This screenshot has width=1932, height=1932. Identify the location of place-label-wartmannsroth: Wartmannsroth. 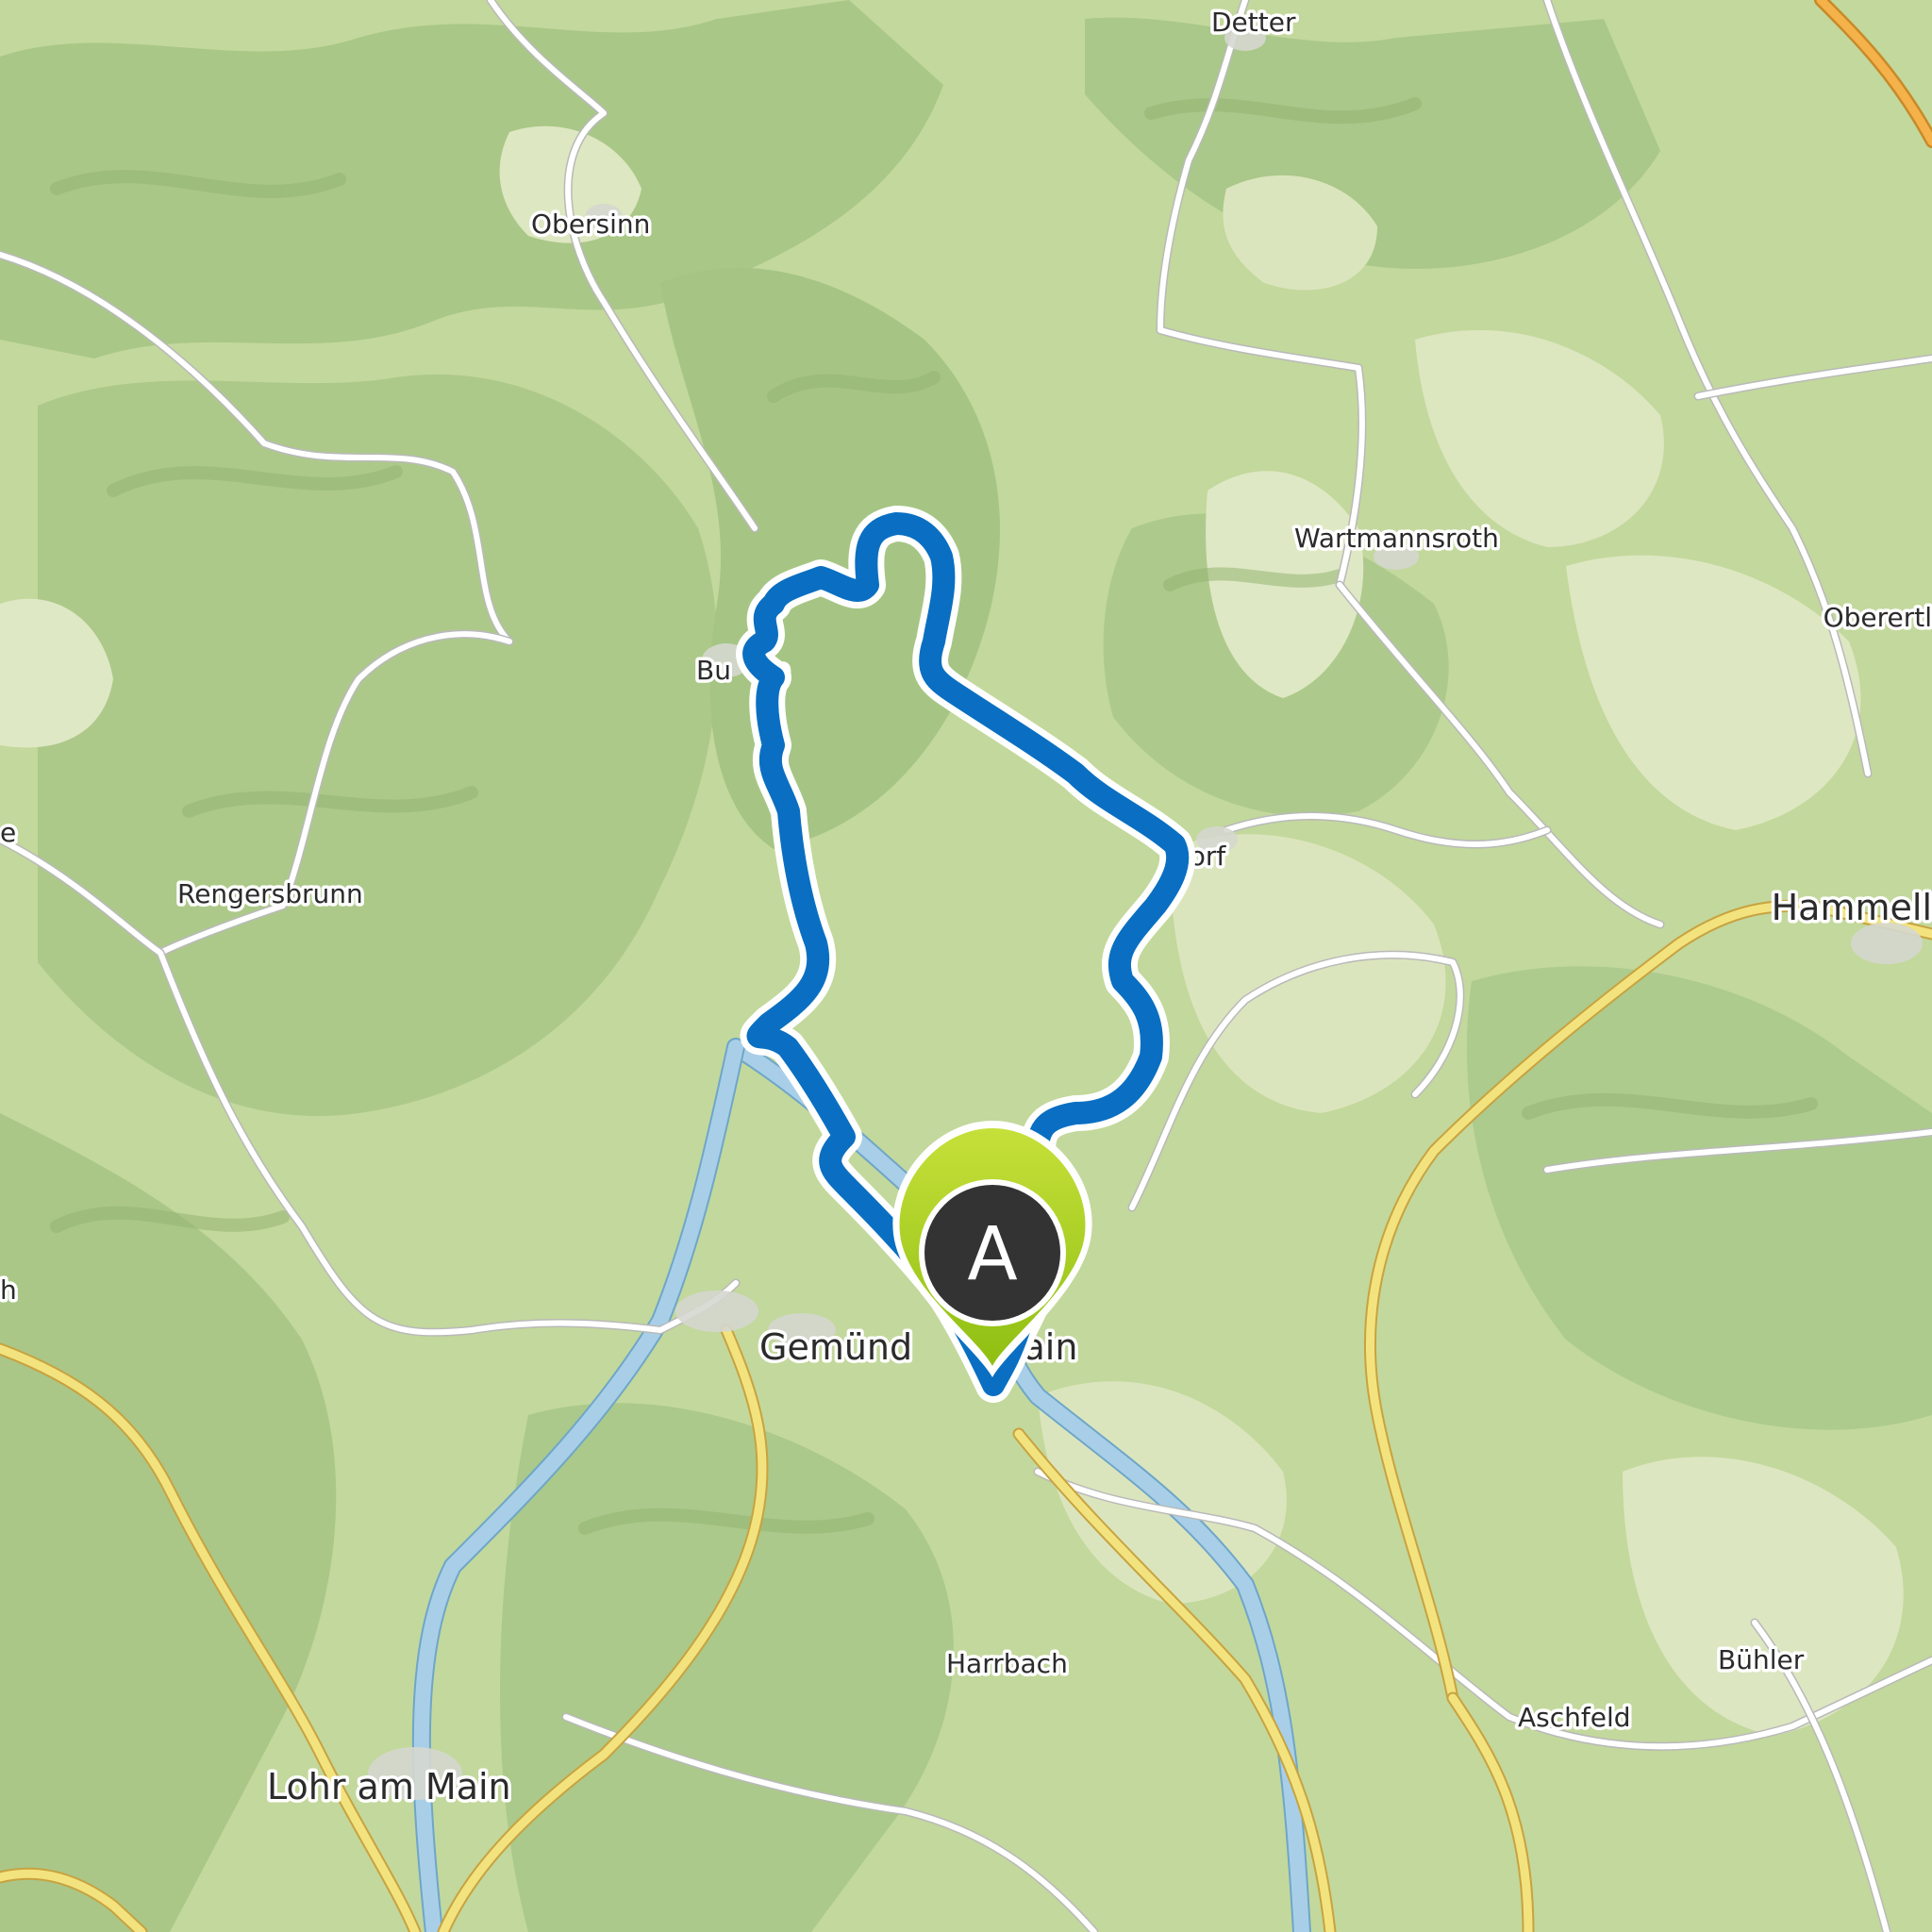
(1397, 539).